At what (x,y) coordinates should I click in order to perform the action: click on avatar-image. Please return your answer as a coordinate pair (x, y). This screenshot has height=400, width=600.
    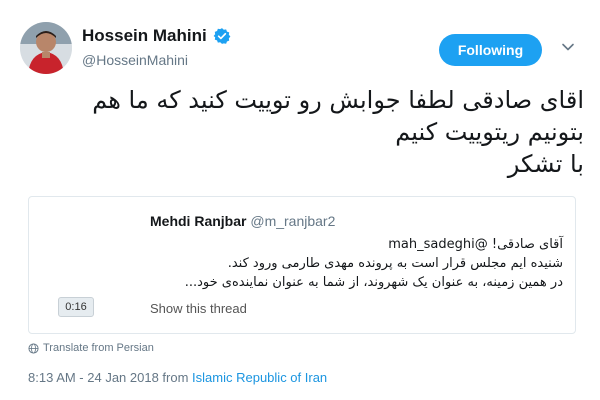
    Looking at the image, I should click on (46, 48).